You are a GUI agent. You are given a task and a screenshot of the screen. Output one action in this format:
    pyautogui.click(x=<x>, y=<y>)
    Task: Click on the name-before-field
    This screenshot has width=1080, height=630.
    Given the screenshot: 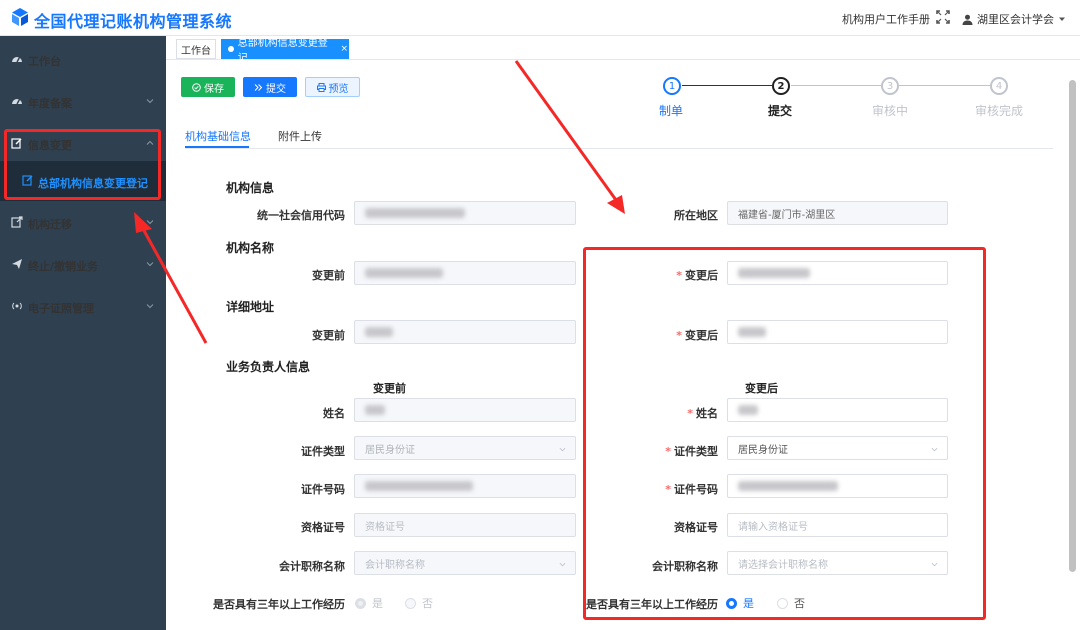 What is the action you would take?
    pyautogui.click(x=465, y=410)
    